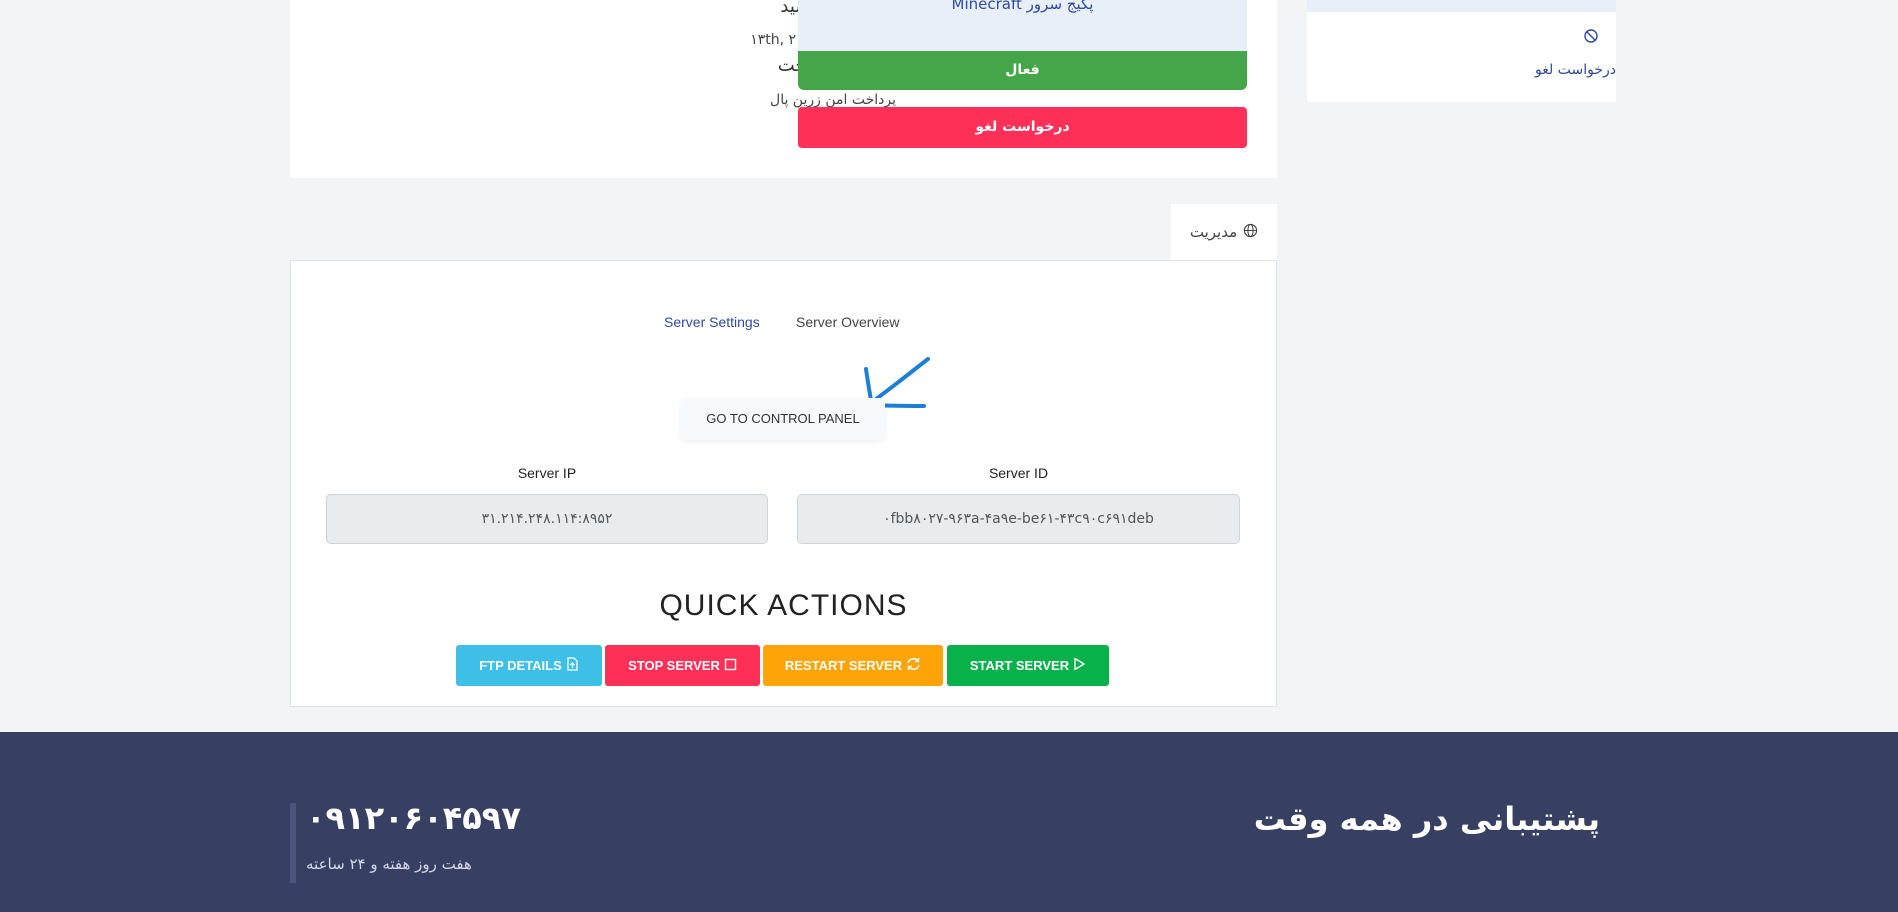 The image size is (1898, 912). Describe the element at coordinates (674, 665) in the screenshot. I see `stop-server-label: STOP SERVER` at that location.